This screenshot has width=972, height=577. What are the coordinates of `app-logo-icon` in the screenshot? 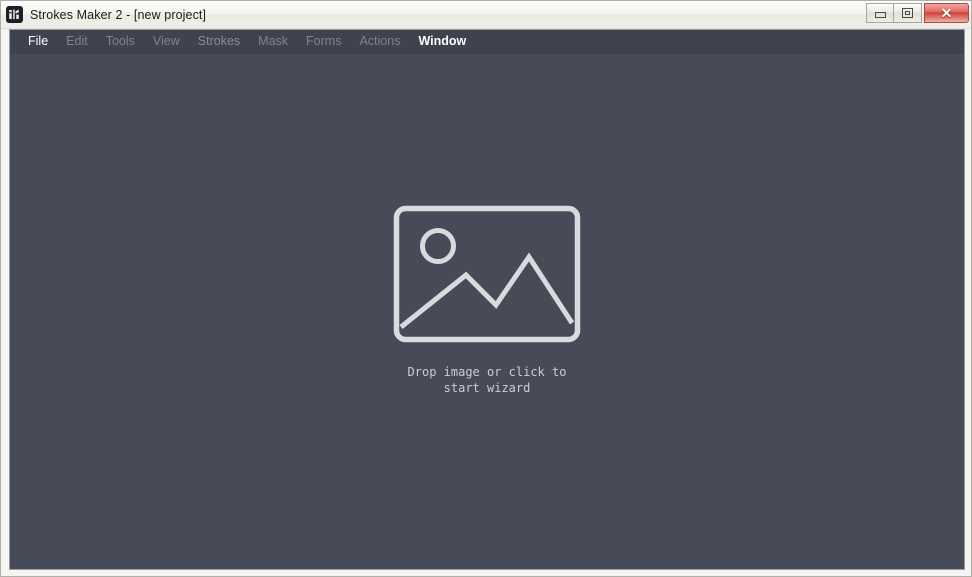 It's located at (14, 14).